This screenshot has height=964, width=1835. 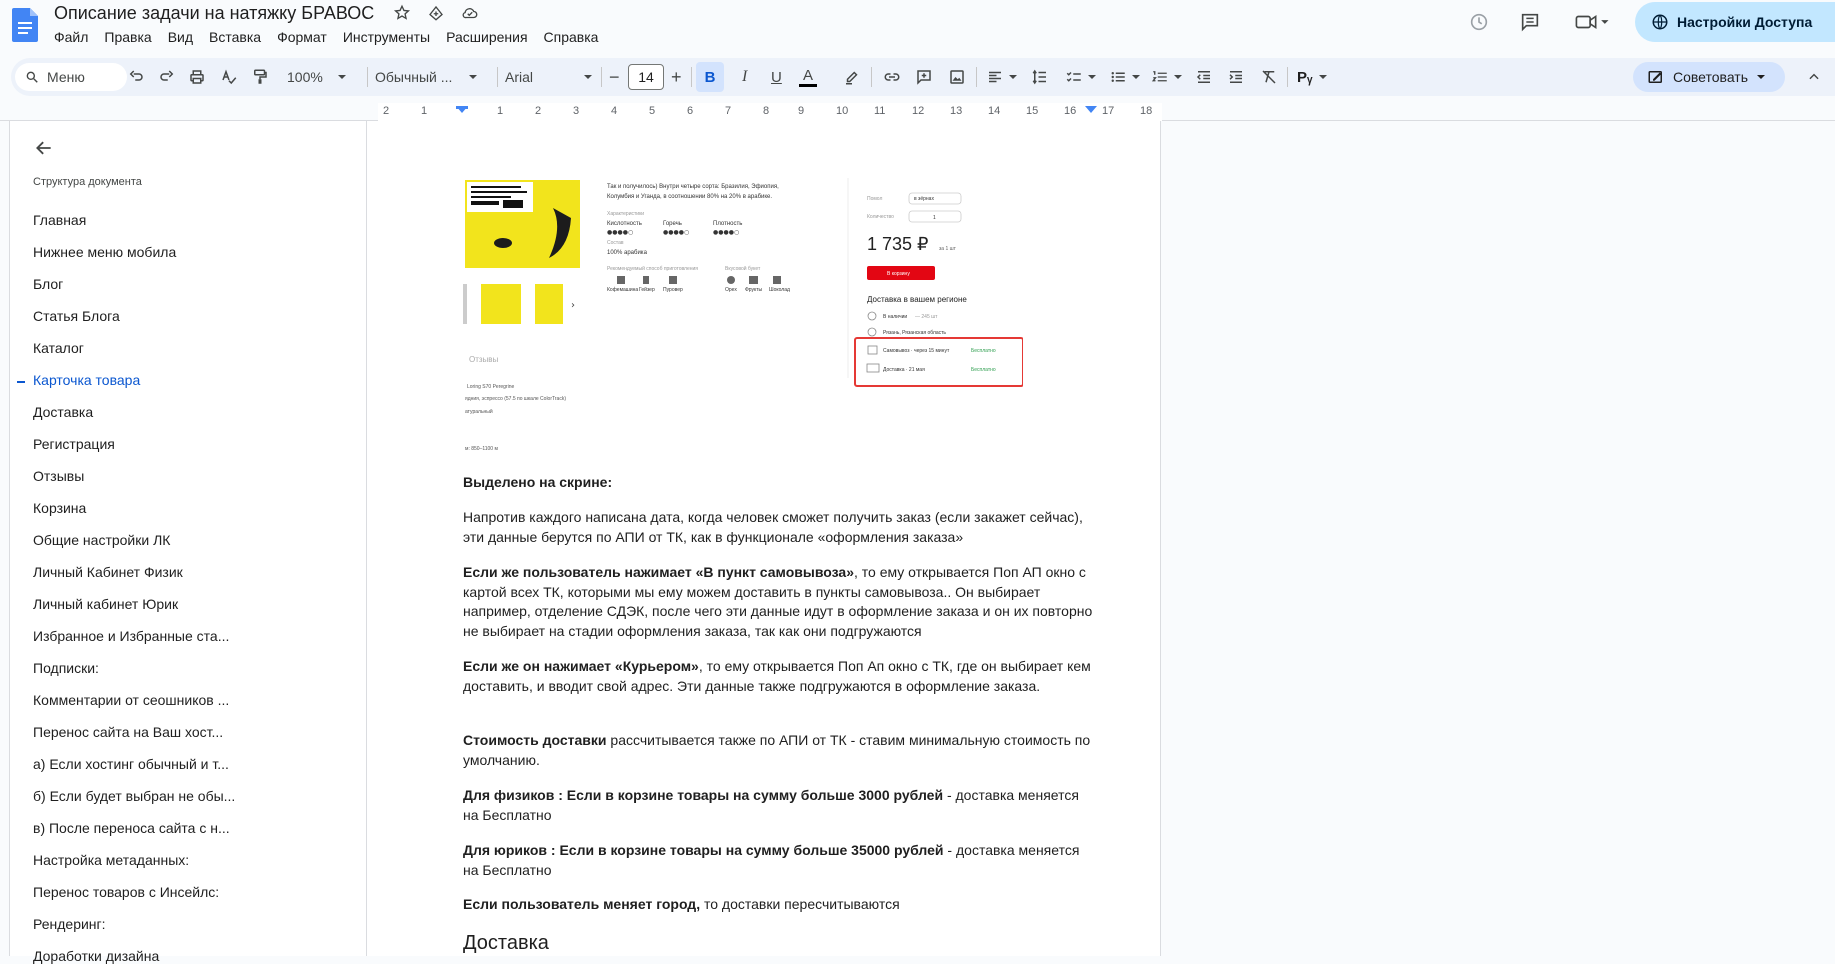 What do you see at coordinates (956, 111) in the screenshot?
I see `ruler-label: 13` at bounding box center [956, 111].